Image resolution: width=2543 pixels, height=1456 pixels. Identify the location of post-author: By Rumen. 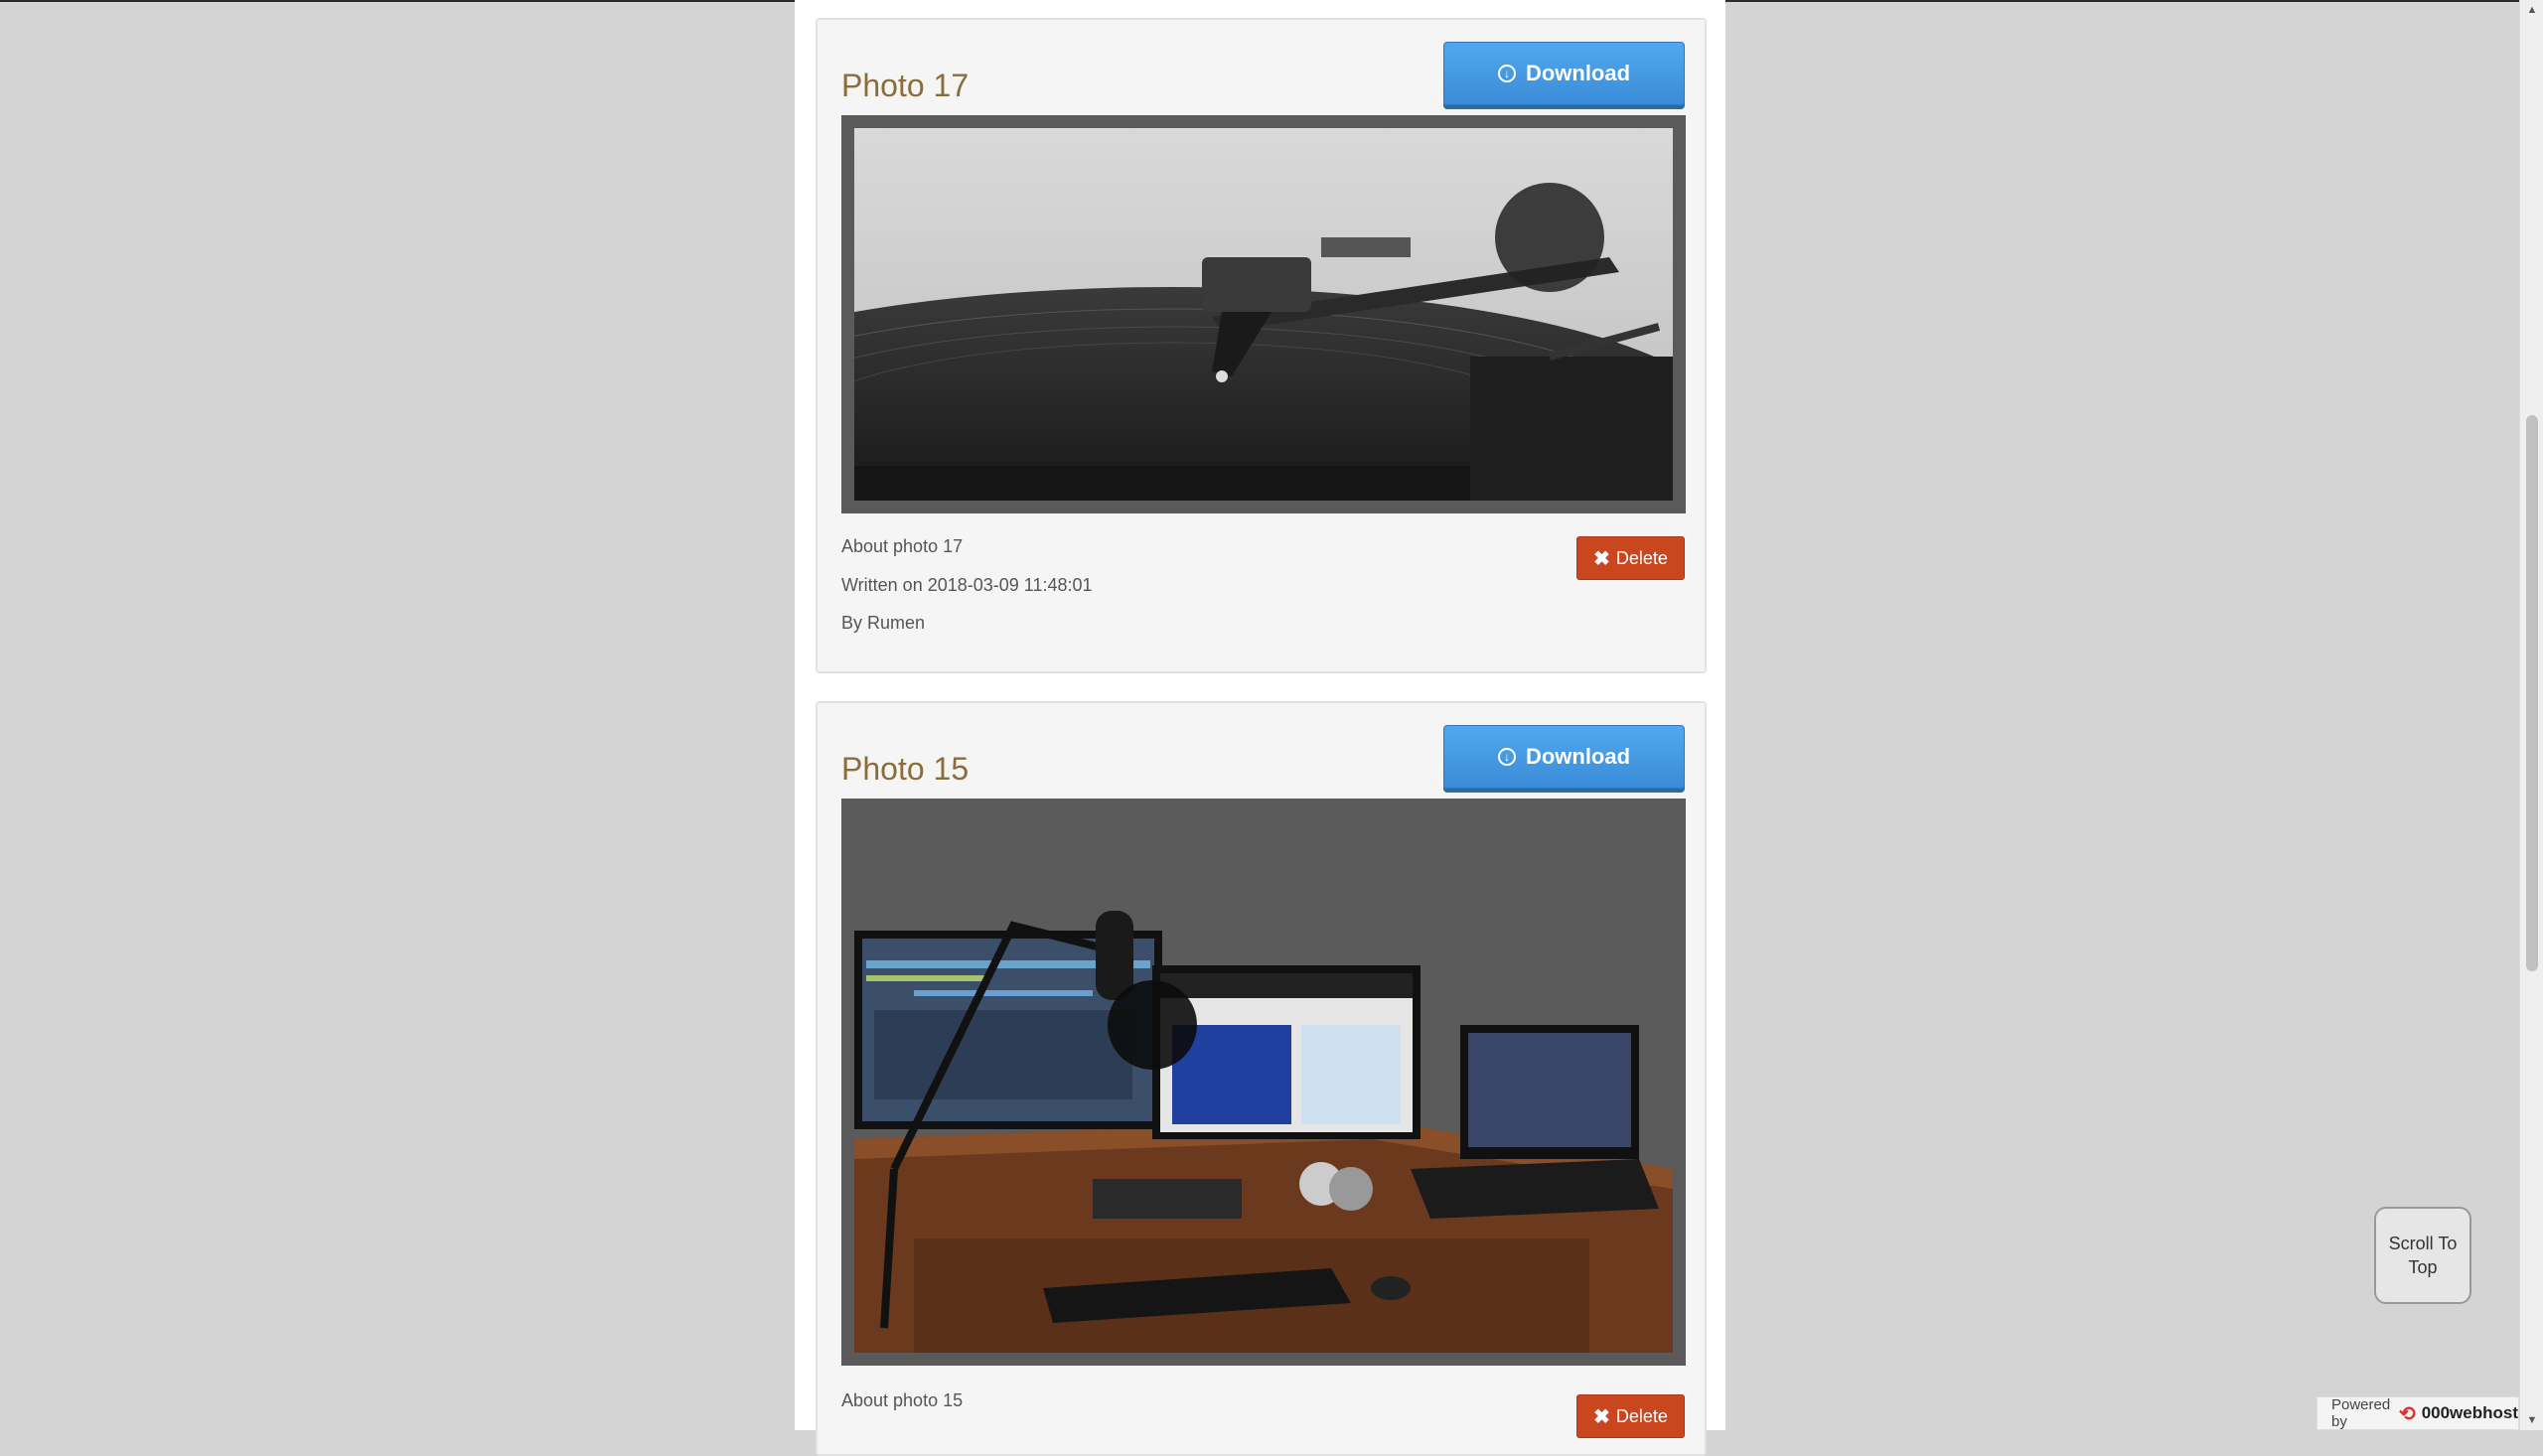
(883, 623).